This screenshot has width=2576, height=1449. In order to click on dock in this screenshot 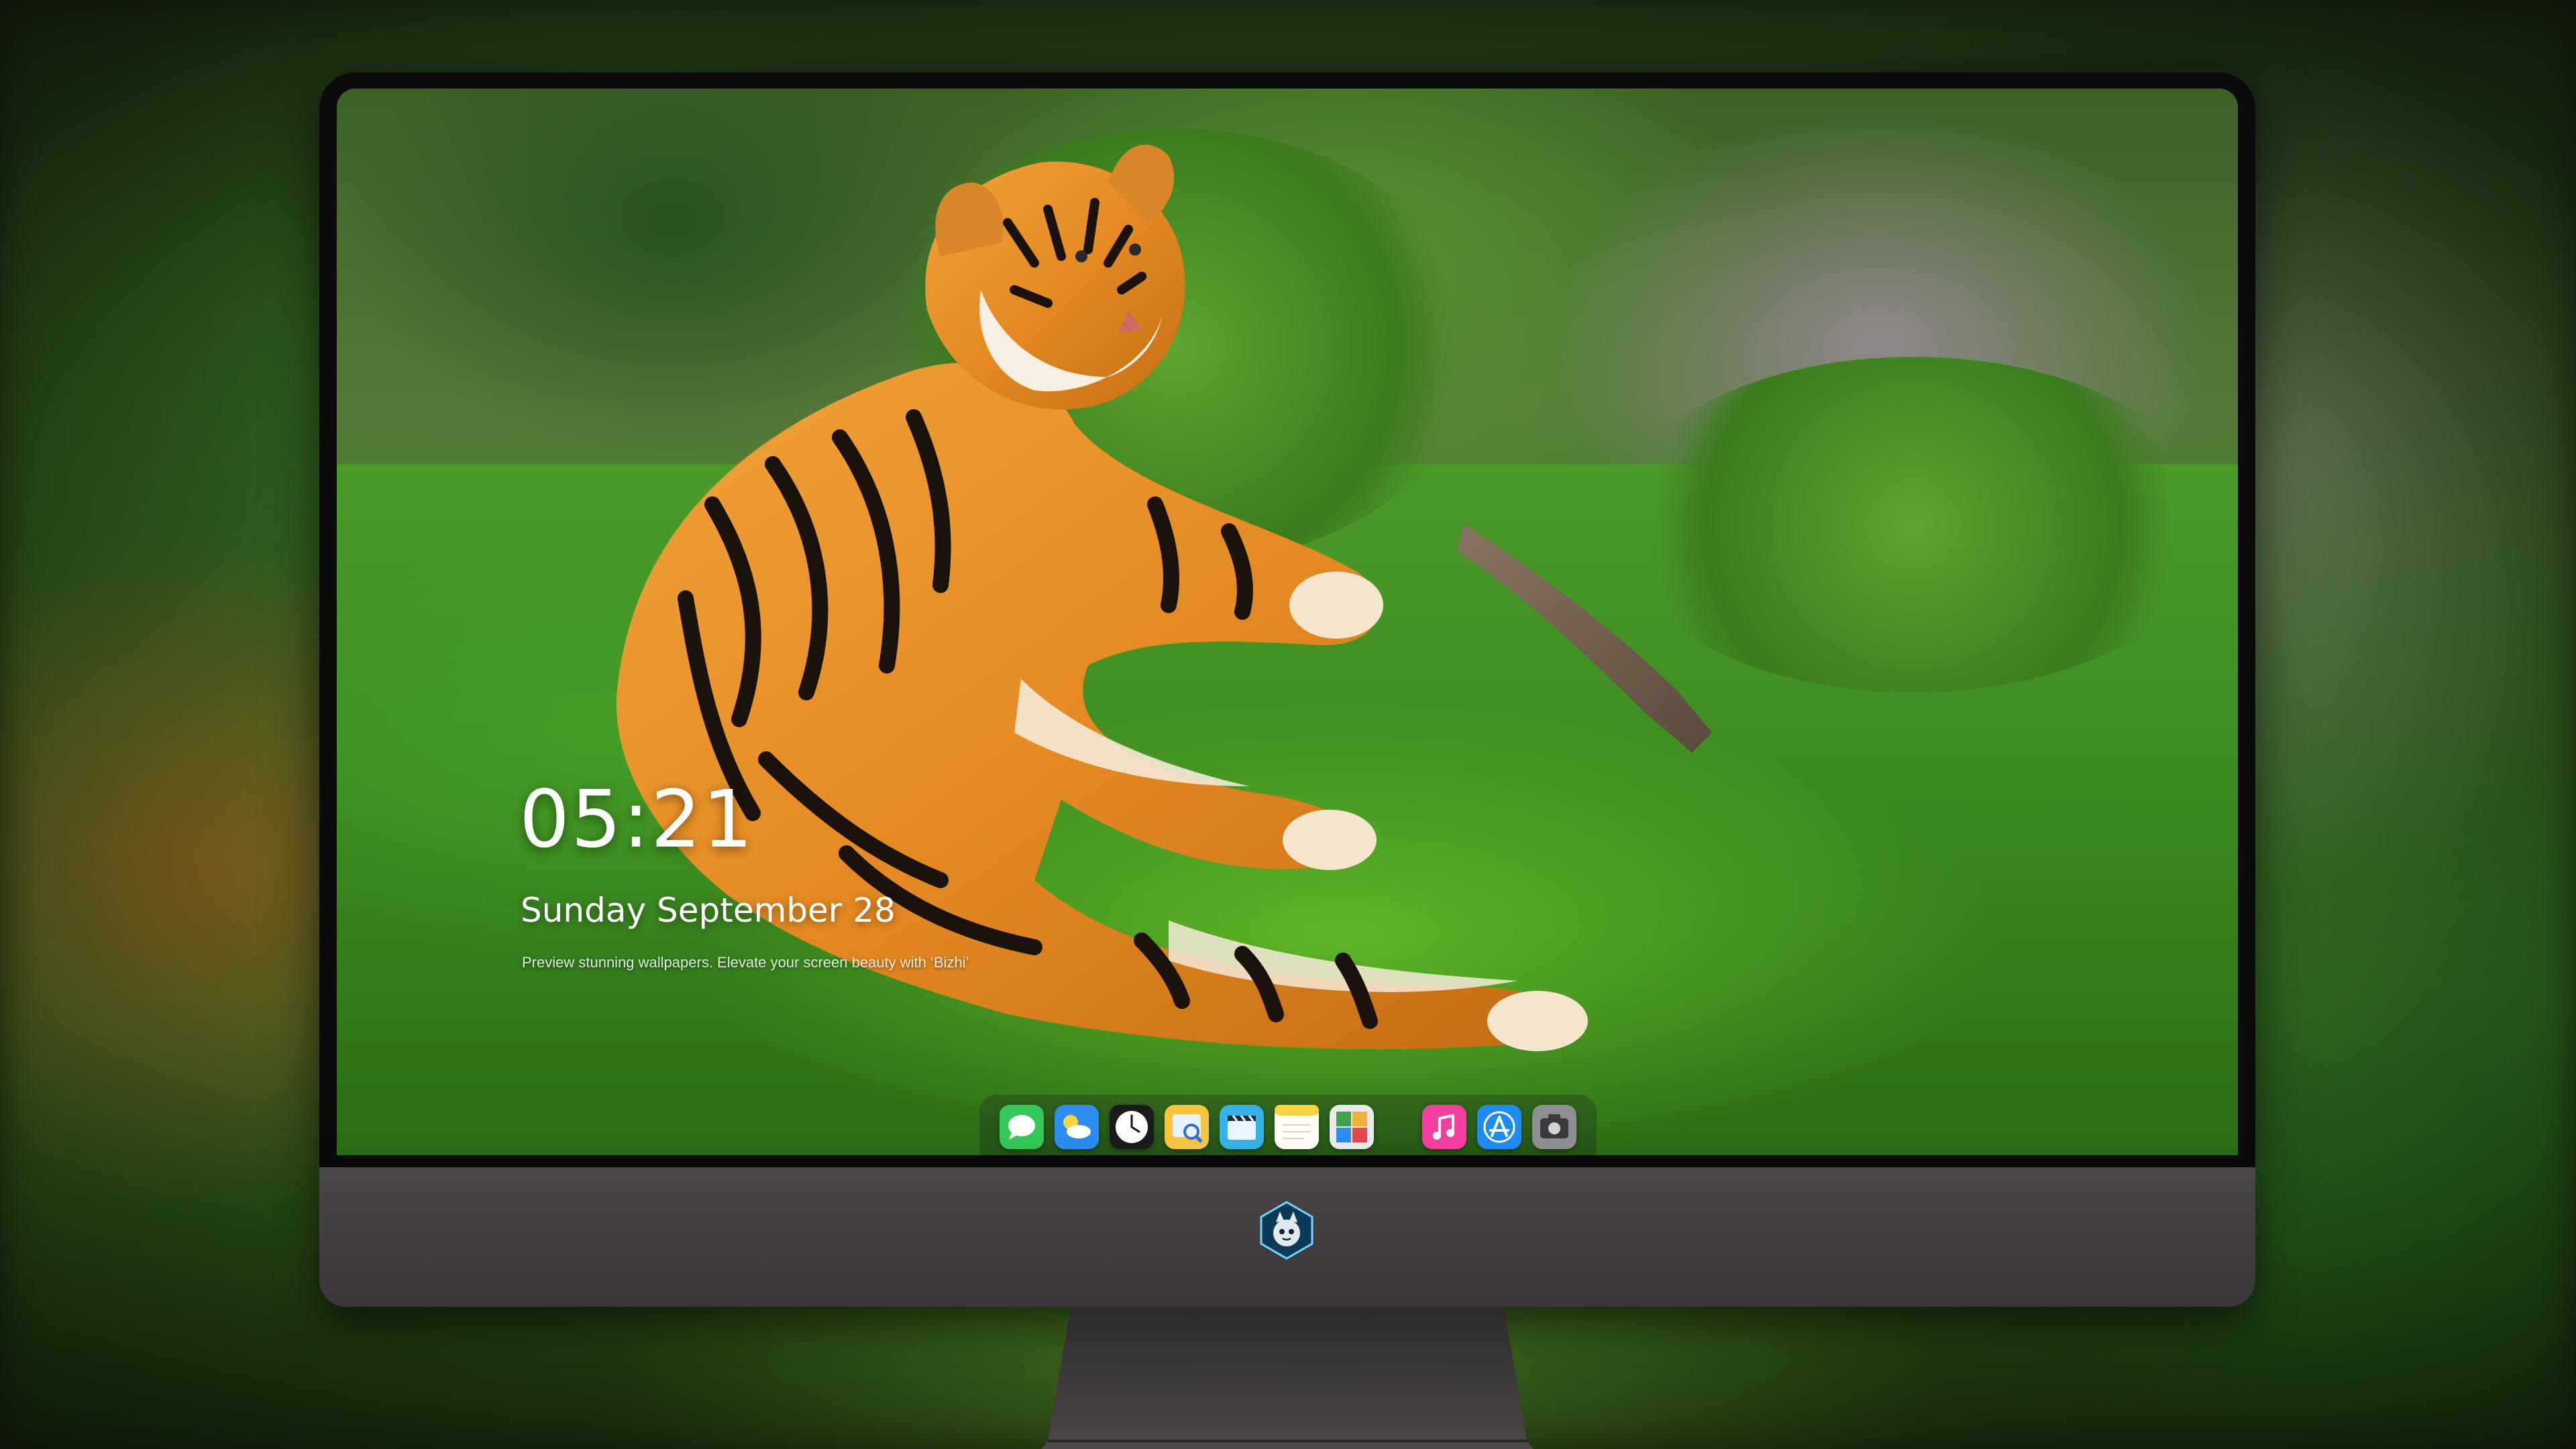, I will do `click(1288, 1125)`.